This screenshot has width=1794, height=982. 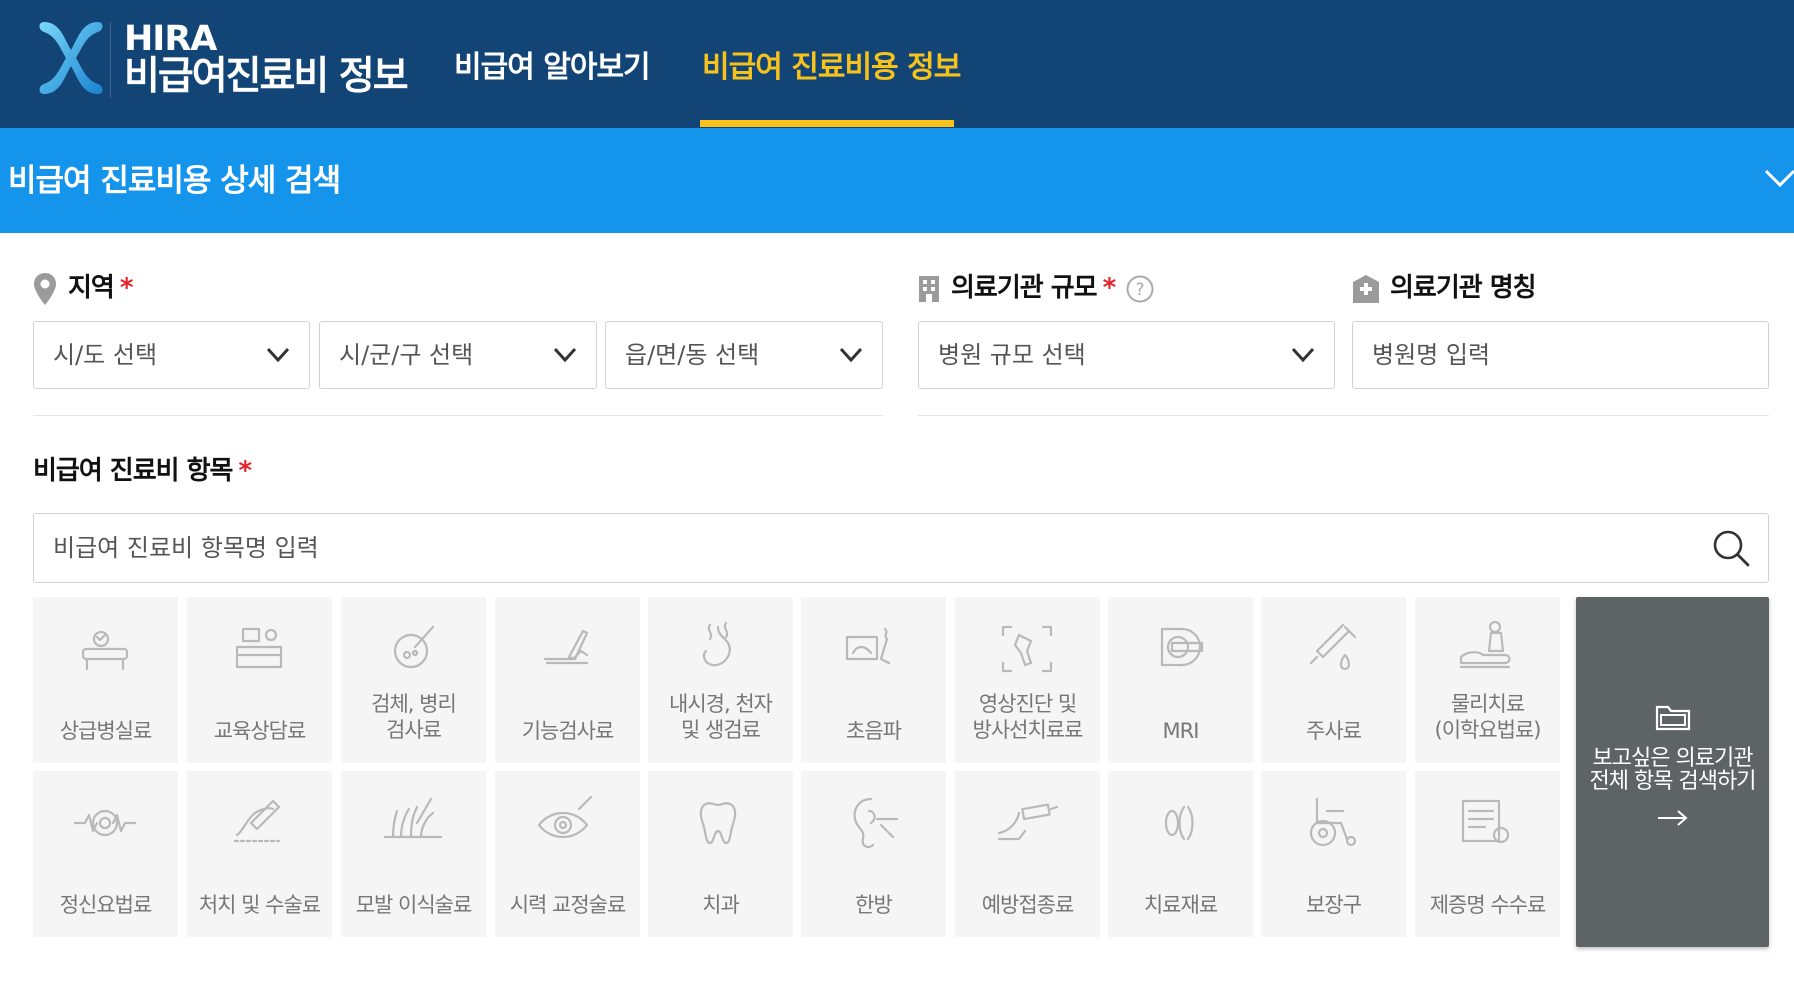 What do you see at coordinates (874, 731) in the screenshot?
I see `category-label: 초음파` at bounding box center [874, 731].